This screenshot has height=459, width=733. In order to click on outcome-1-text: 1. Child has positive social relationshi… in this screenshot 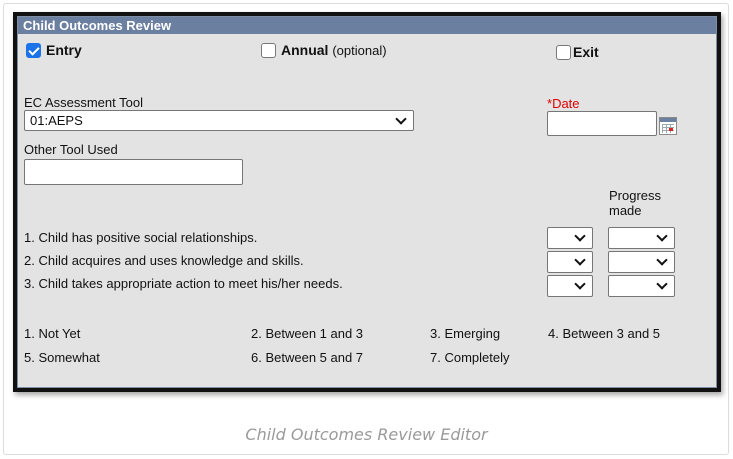, I will do `click(141, 237)`.